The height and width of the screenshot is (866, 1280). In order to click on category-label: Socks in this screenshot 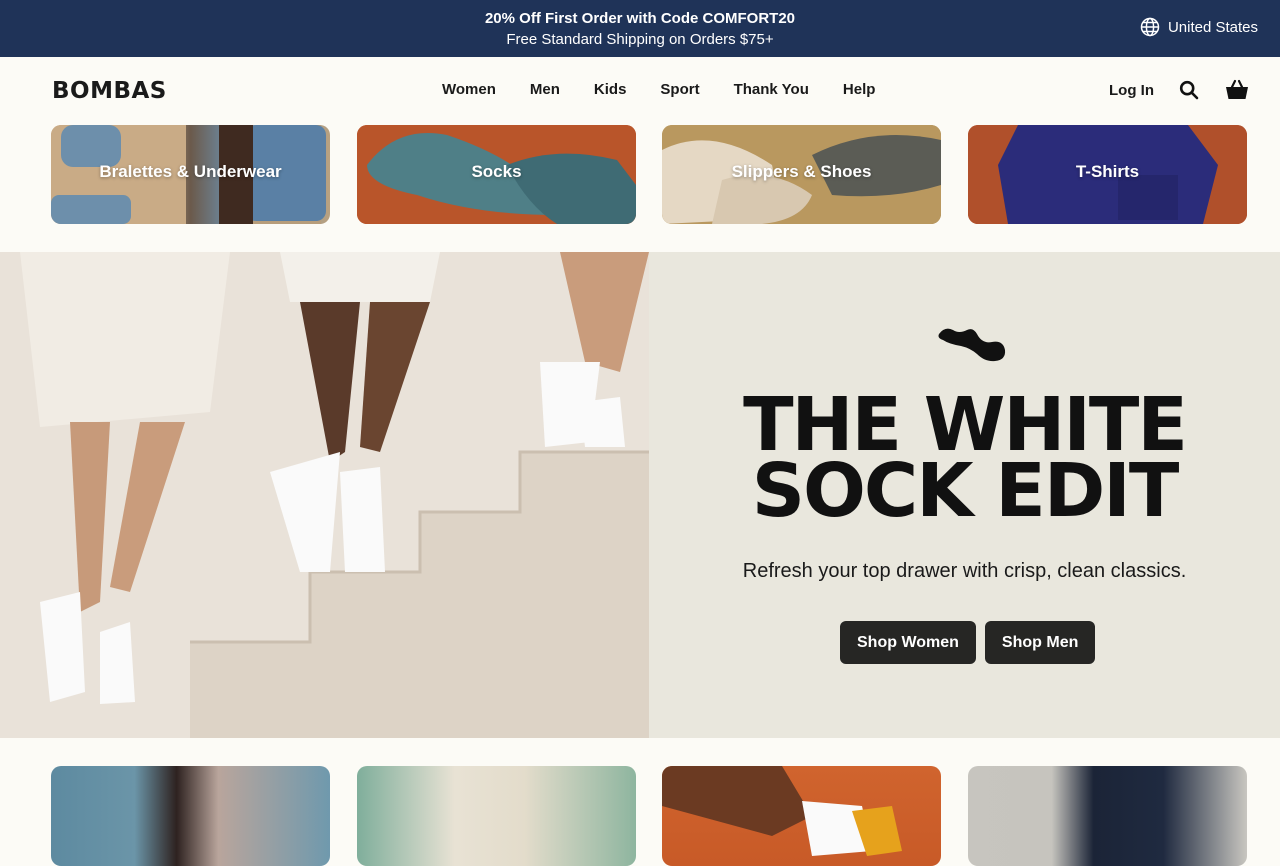, I will do `click(496, 171)`.